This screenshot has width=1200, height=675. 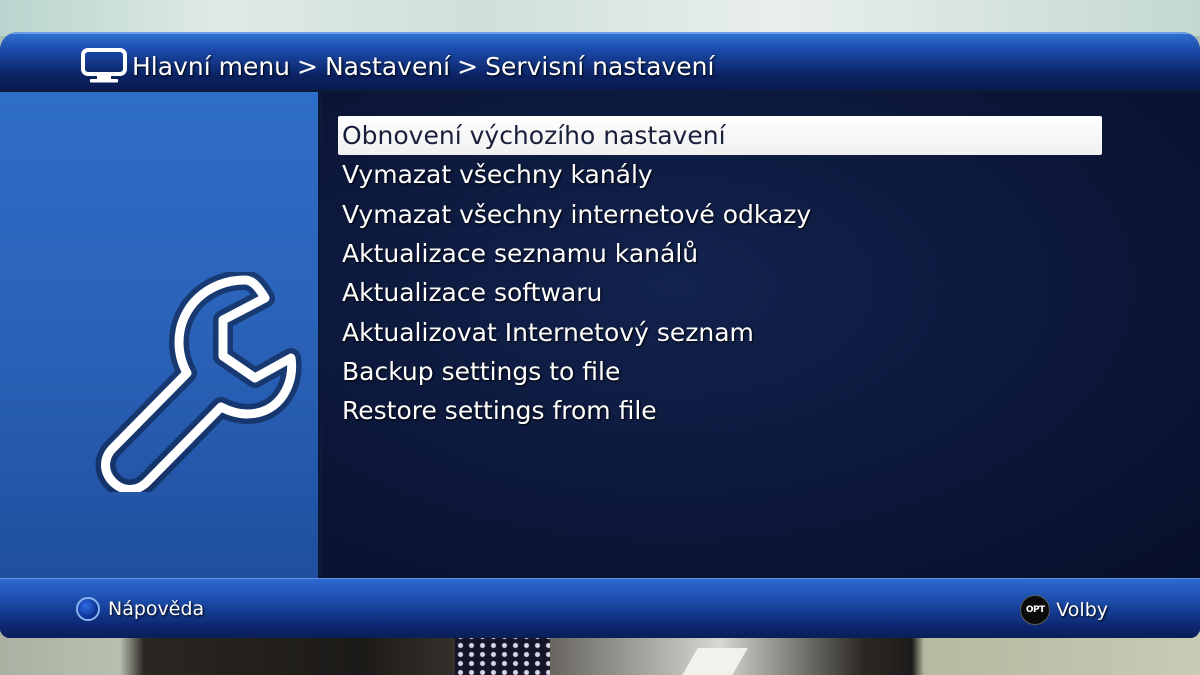 What do you see at coordinates (720, 253) in the screenshot?
I see `menu-item-update-channel-list: Aktualizace seznamu kanálů` at bounding box center [720, 253].